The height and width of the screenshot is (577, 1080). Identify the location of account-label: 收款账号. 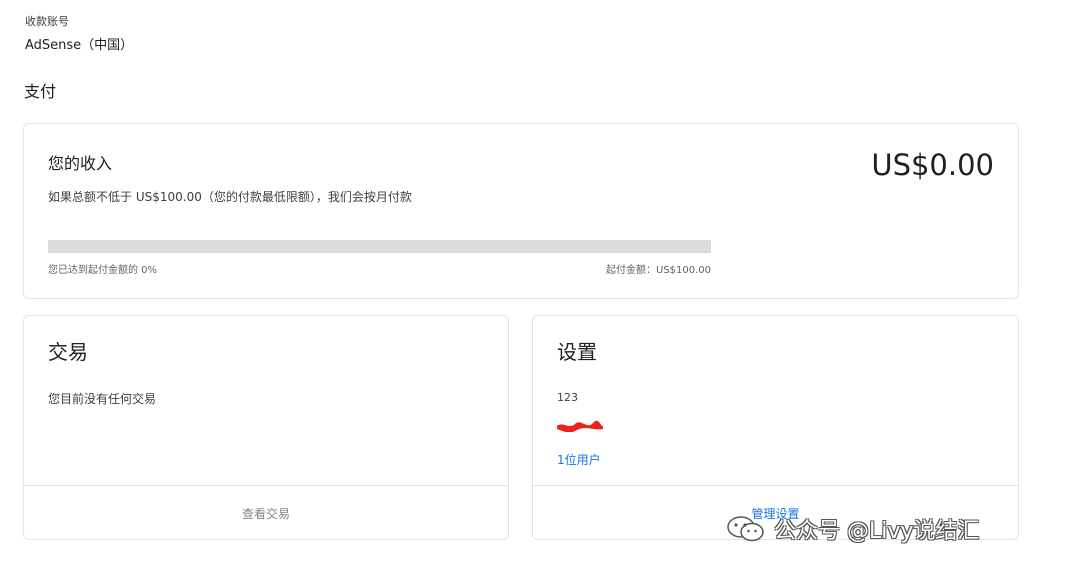
(47, 21).